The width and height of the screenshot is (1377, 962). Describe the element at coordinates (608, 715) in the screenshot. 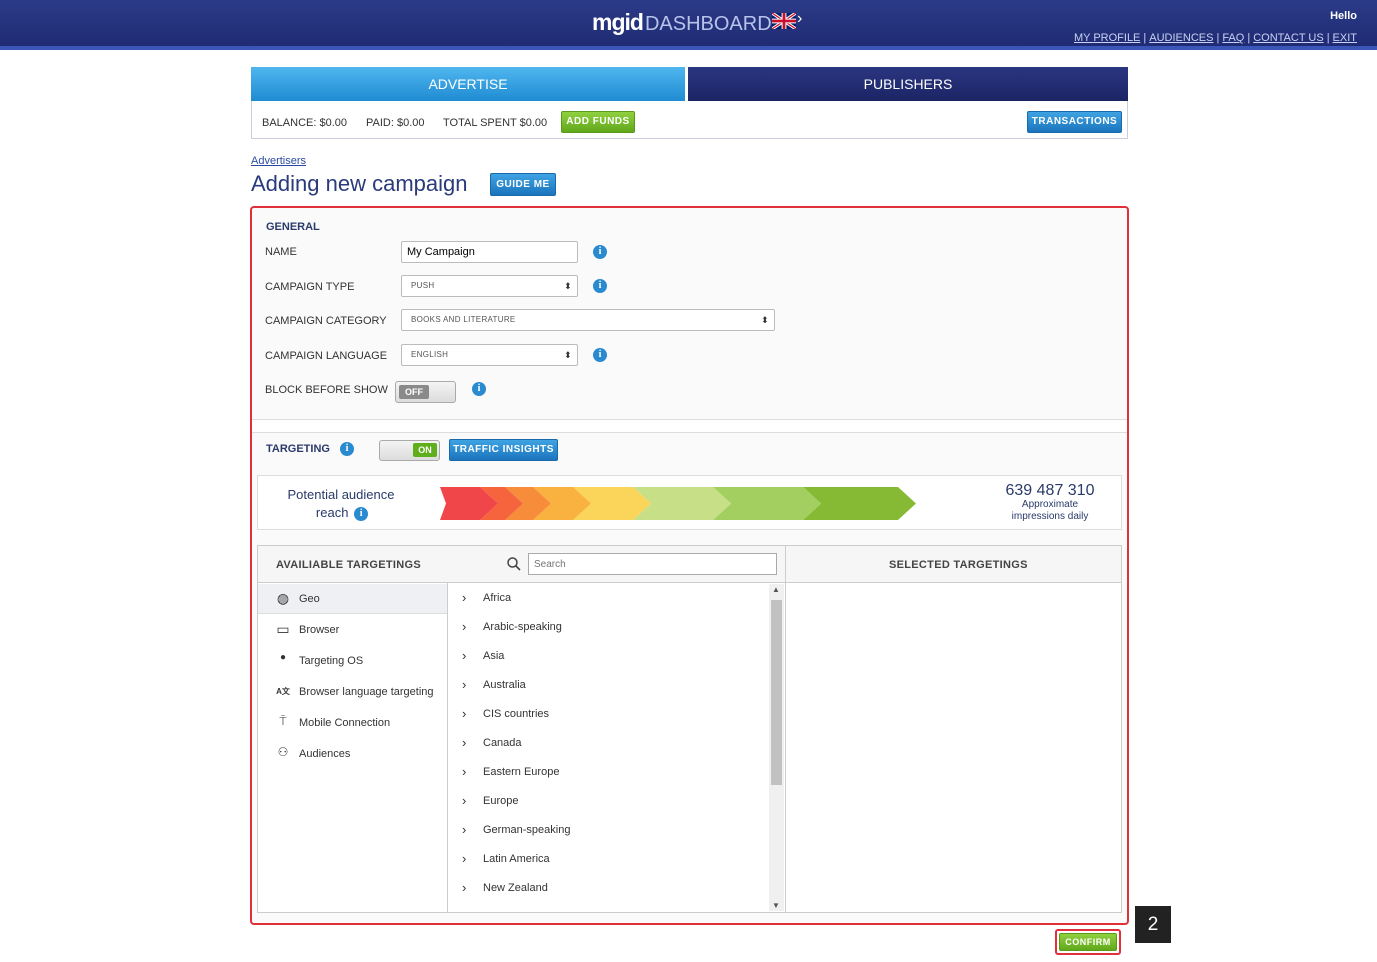

I see `region-item: › CIS countries` at that location.